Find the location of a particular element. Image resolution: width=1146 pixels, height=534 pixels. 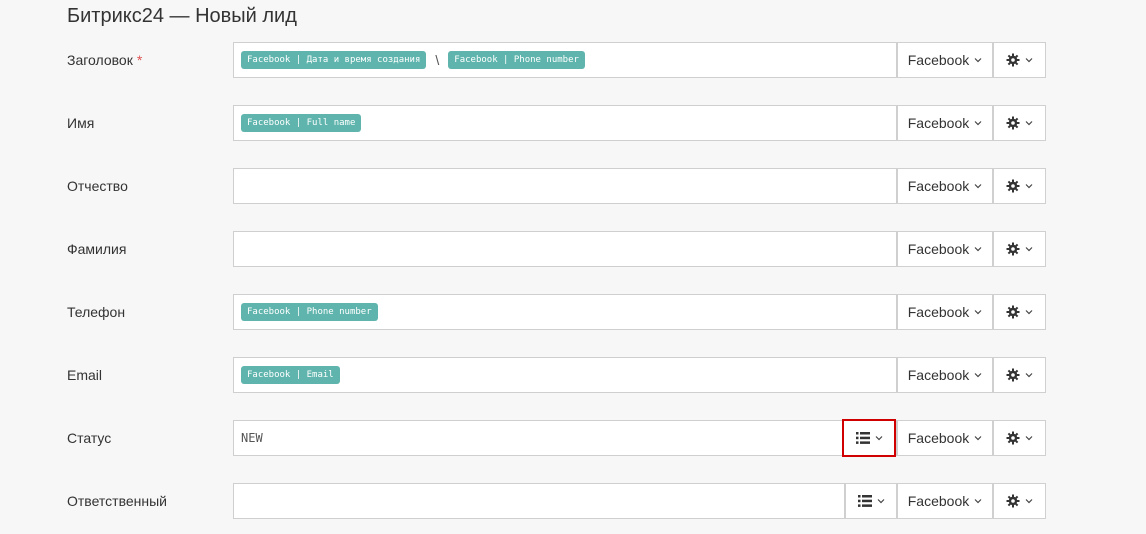

field-label: Email is located at coordinates (85, 375).